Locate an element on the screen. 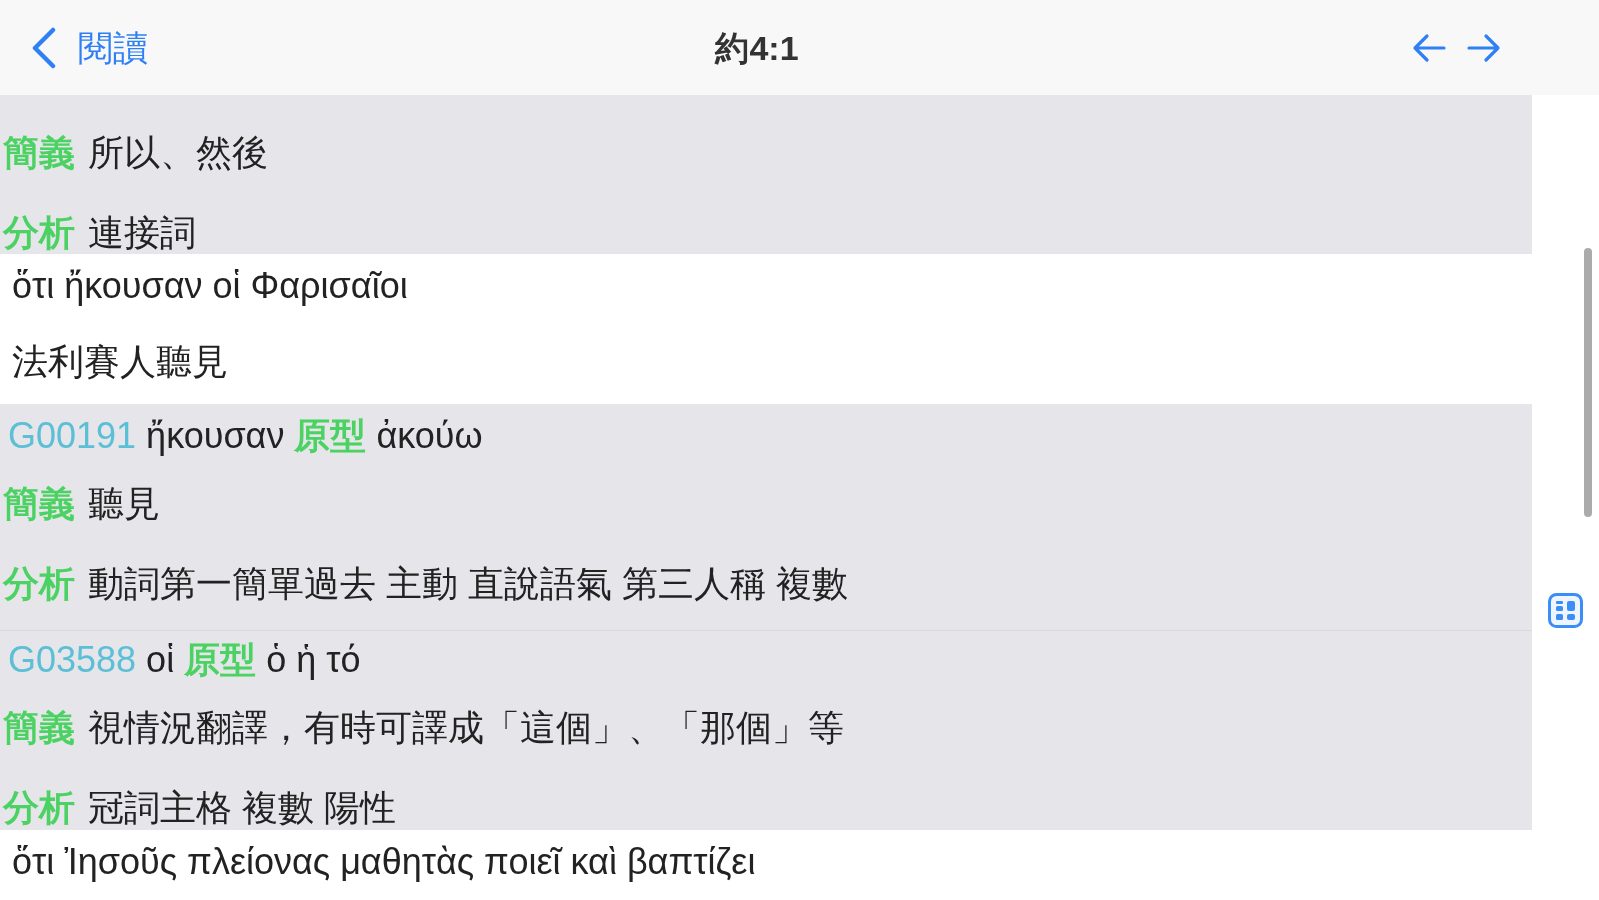  chinese-translation-text: 法利賽人聽見 is located at coordinates (120, 362).